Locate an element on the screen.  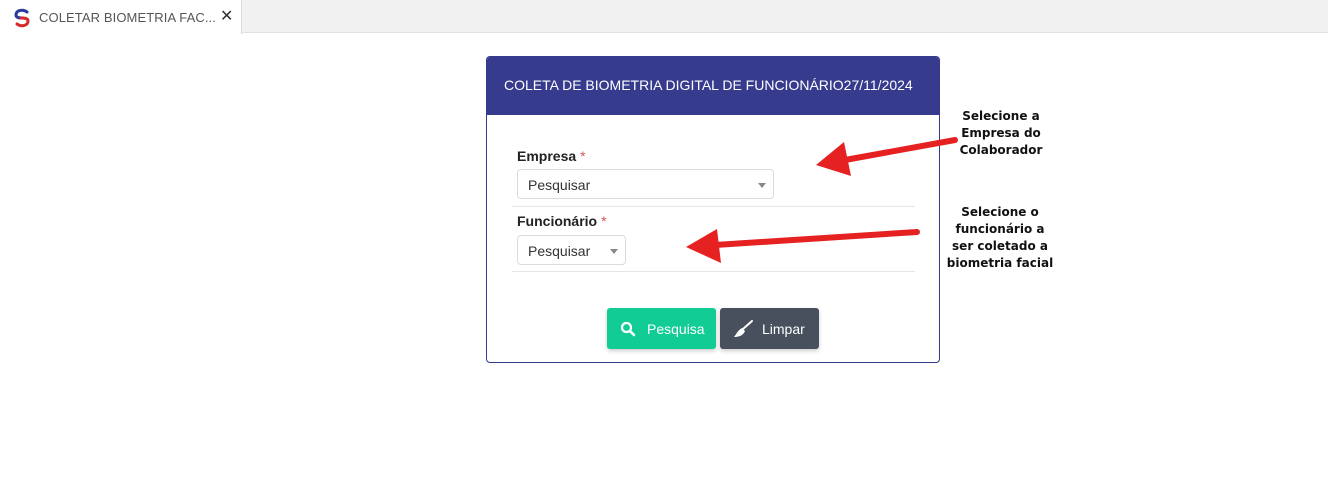
annotation-line: Selecione a is located at coordinates (1001, 116).